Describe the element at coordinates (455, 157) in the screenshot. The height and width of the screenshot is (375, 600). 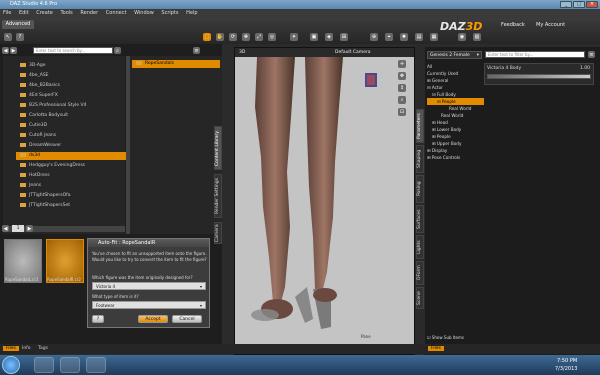
I see `tree-item: ⊞ Pose Controls` at that location.